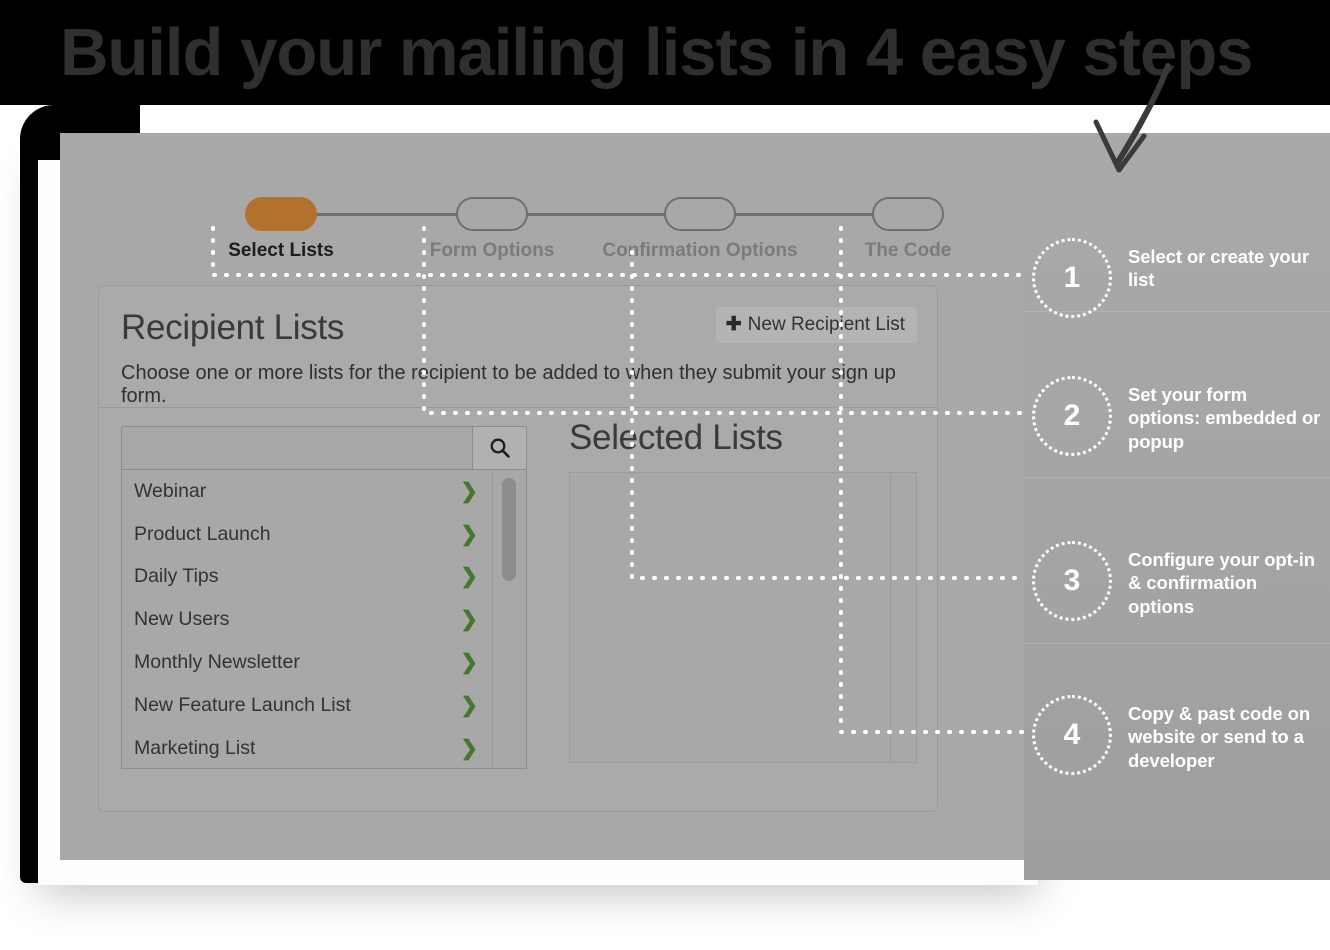  I want to click on step-label-4: The Code, so click(908, 250).